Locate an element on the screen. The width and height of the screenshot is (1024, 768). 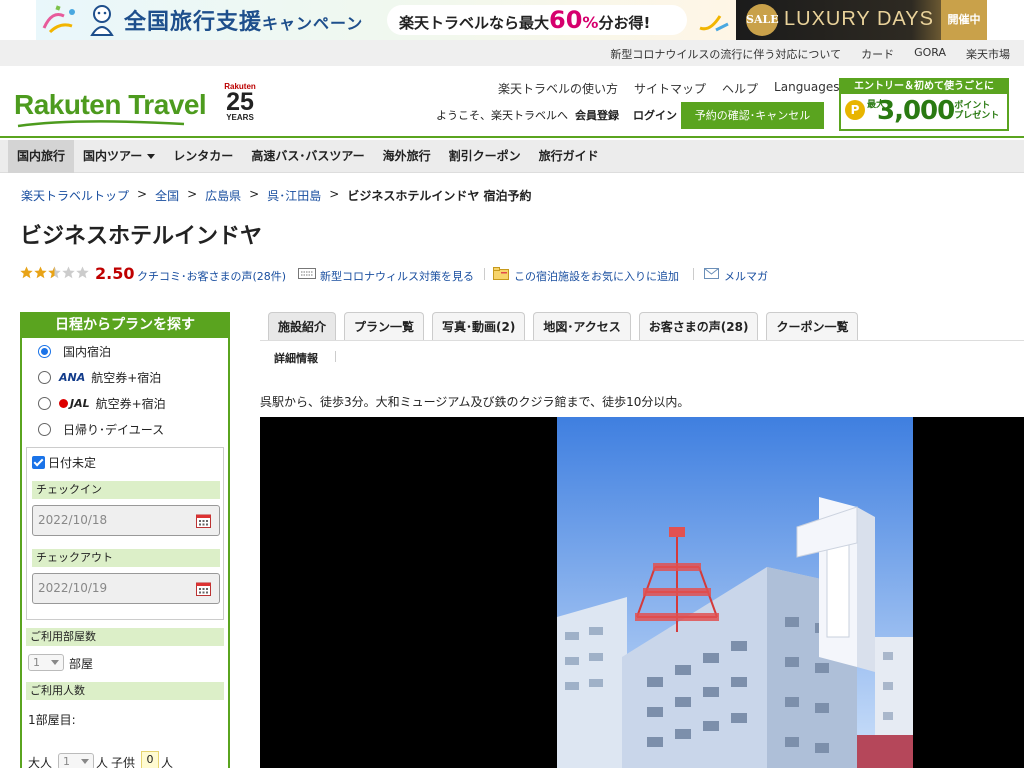
hotel-description: 呉駅から、徒歩3分。大和ミュージアム及び鉄のクジラ館まで、徒歩10分以内。 is located at coordinates (475, 402).